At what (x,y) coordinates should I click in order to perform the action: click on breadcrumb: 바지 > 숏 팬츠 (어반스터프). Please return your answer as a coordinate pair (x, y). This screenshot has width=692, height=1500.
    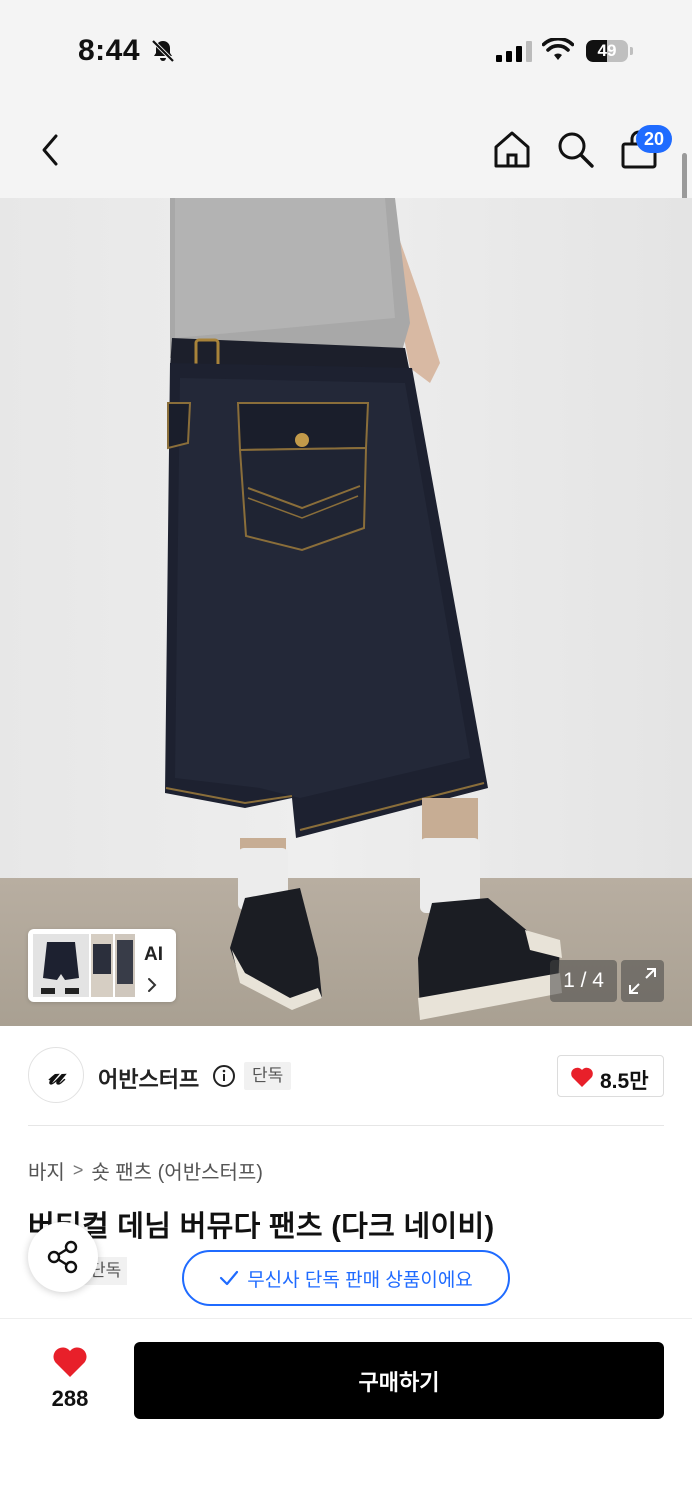
    Looking at the image, I should click on (145, 1170).